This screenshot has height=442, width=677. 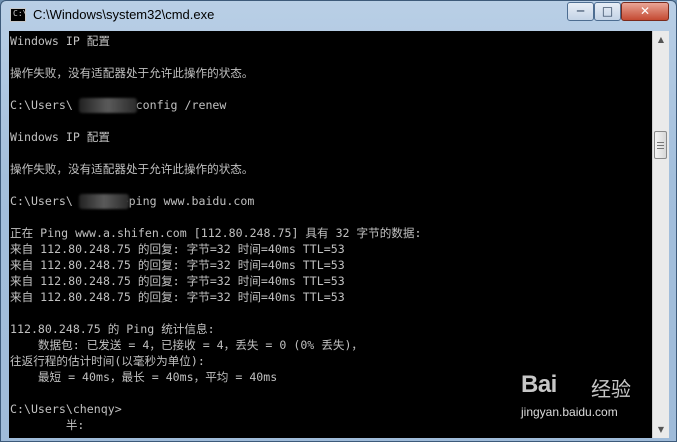 What do you see at coordinates (539, 384) in the screenshot?
I see `baidu-logo: Bai` at bounding box center [539, 384].